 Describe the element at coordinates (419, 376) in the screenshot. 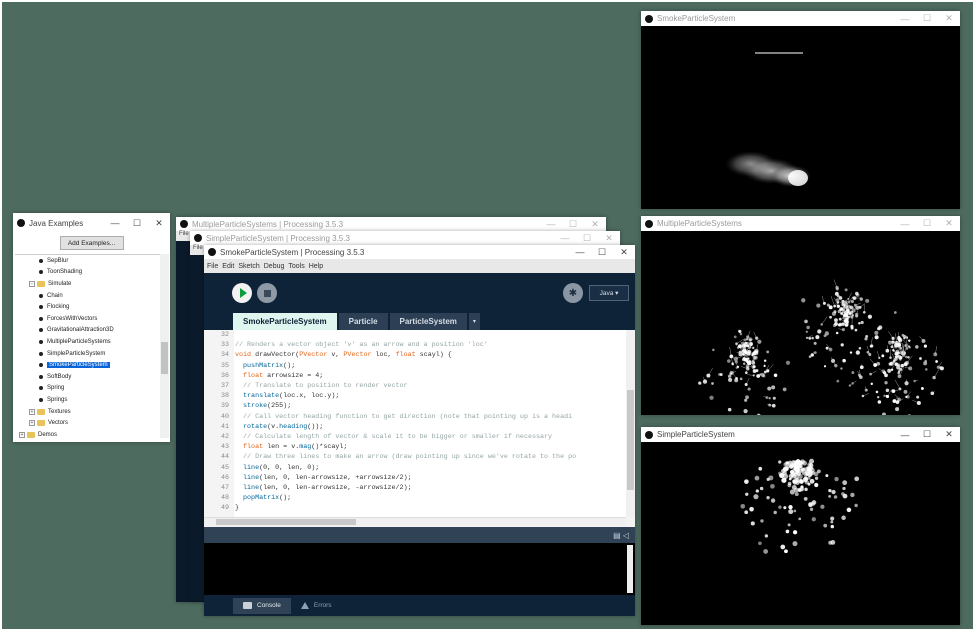

I see `code-line: 36 float arrowsize = 4;` at that location.